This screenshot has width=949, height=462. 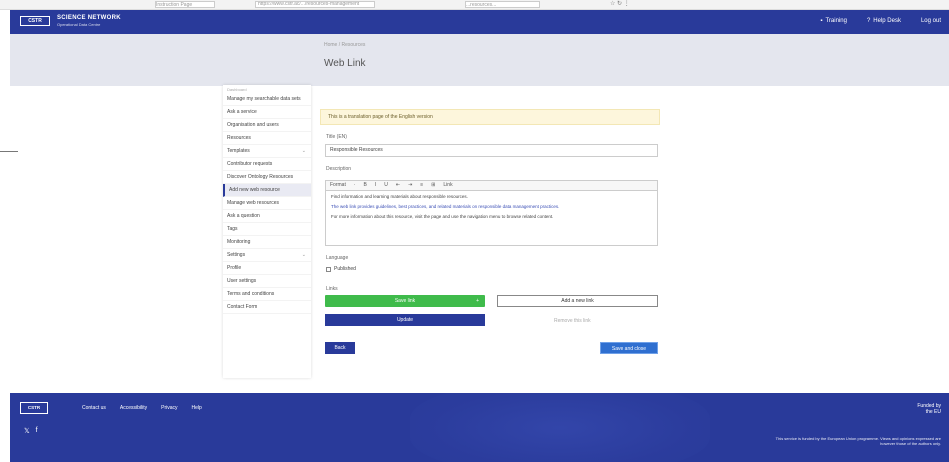 What do you see at coordinates (447, 185) in the screenshot?
I see `link-icon: Link` at bounding box center [447, 185].